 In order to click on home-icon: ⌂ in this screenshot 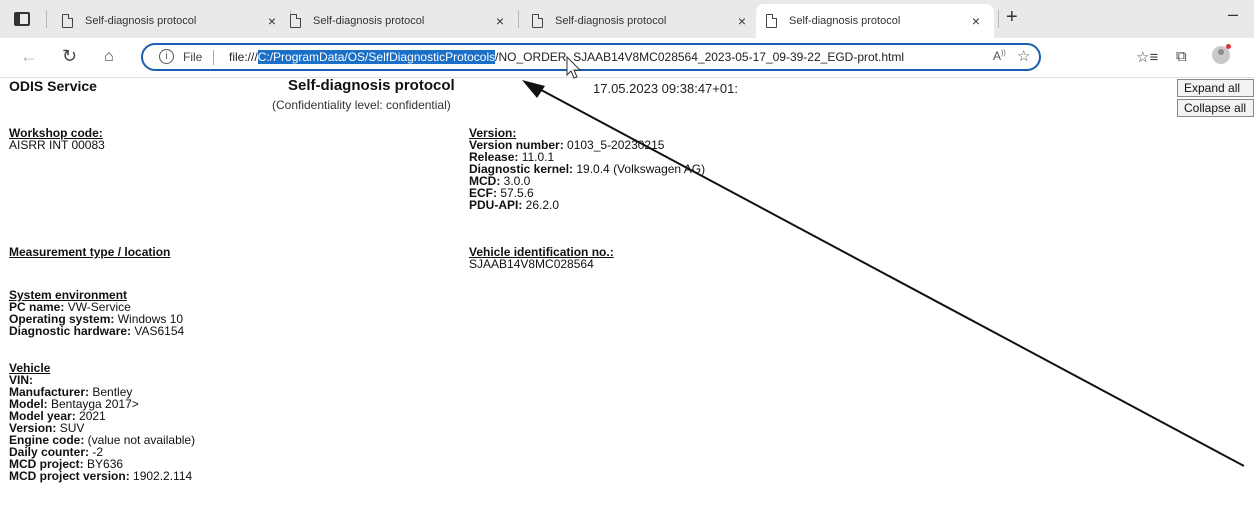, I will do `click(109, 57)`.